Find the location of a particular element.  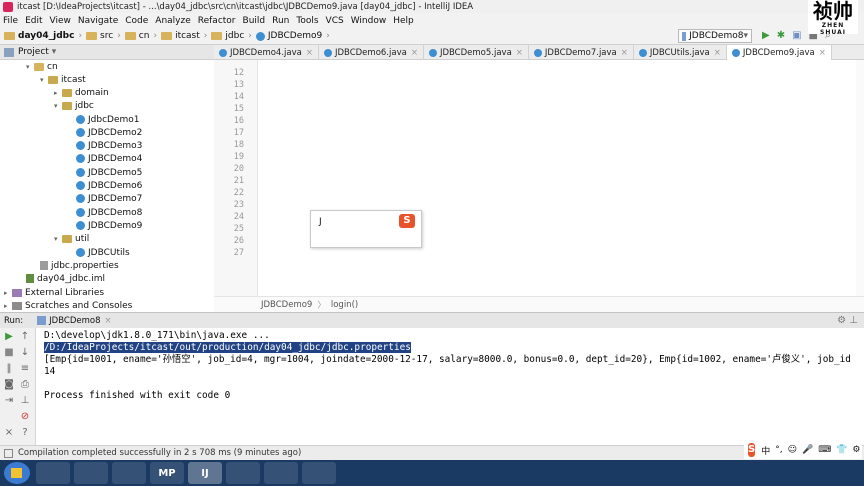

tab-jdbcutils: JDBCUtils.java × is located at coordinates (680, 52).